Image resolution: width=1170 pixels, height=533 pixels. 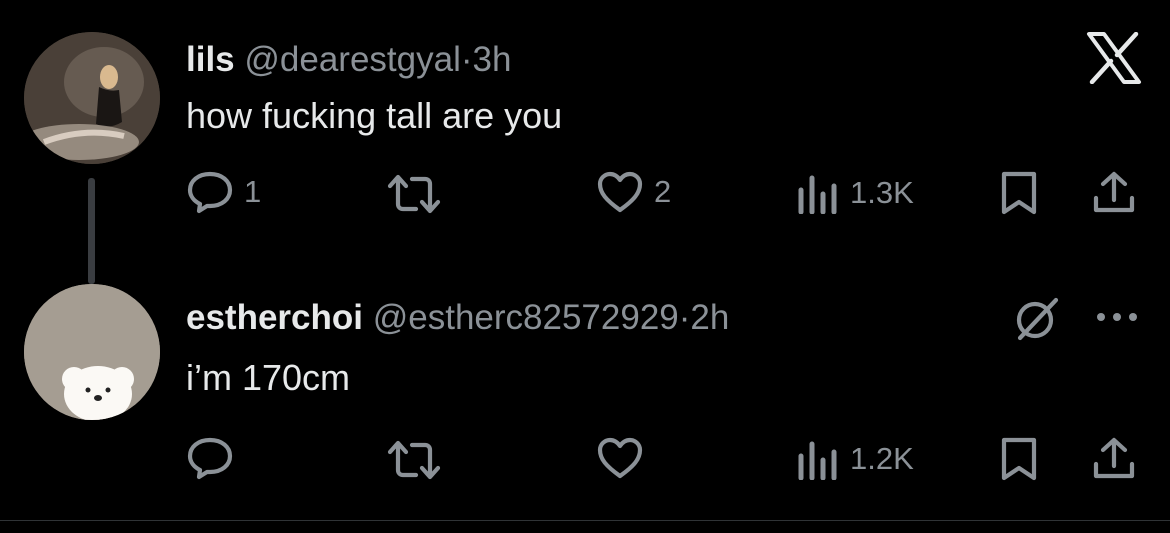 I want to click on tweet-header: estherchoi @estherc82572929·2h, so click(x=457, y=317).